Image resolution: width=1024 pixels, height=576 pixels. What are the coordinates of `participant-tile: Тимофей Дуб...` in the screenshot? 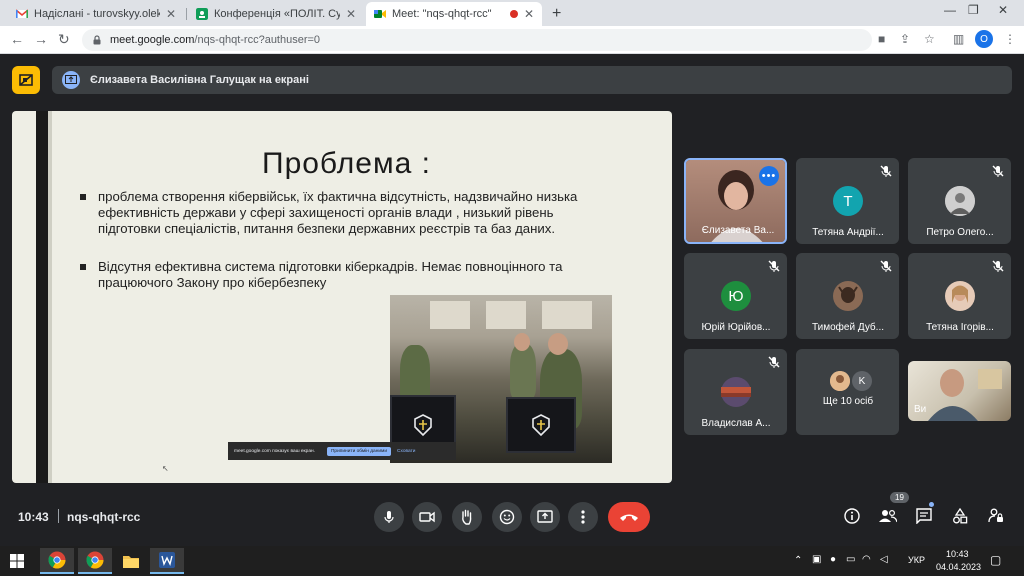 It's located at (847, 296).